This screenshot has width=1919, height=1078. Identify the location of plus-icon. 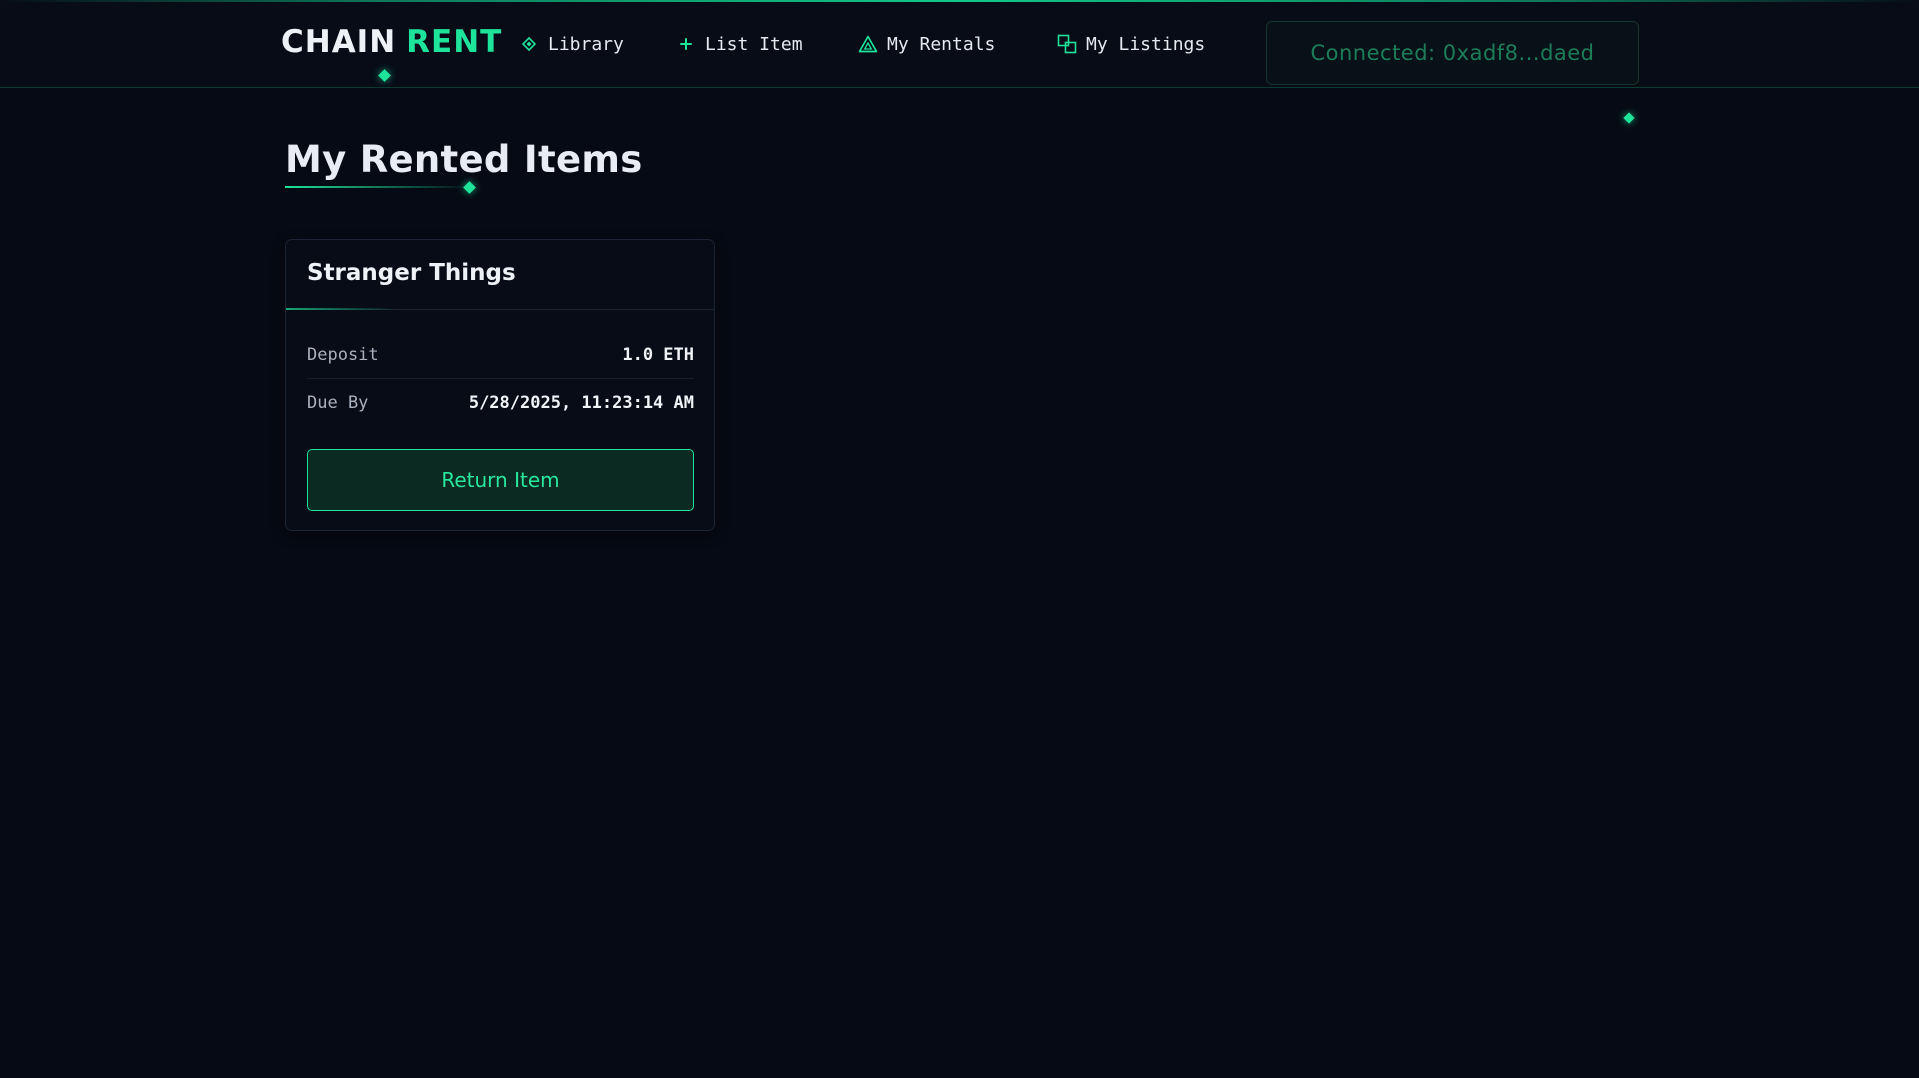
(686, 44).